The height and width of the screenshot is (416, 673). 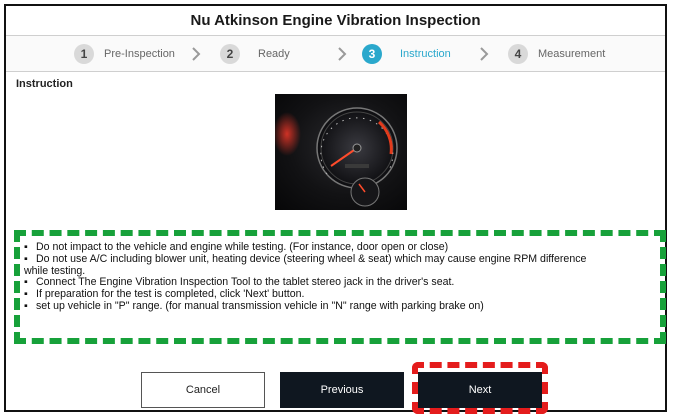 What do you see at coordinates (44, 84) in the screenshot?
I see `section-heading: Instruction` at bounding box center [44, 84].